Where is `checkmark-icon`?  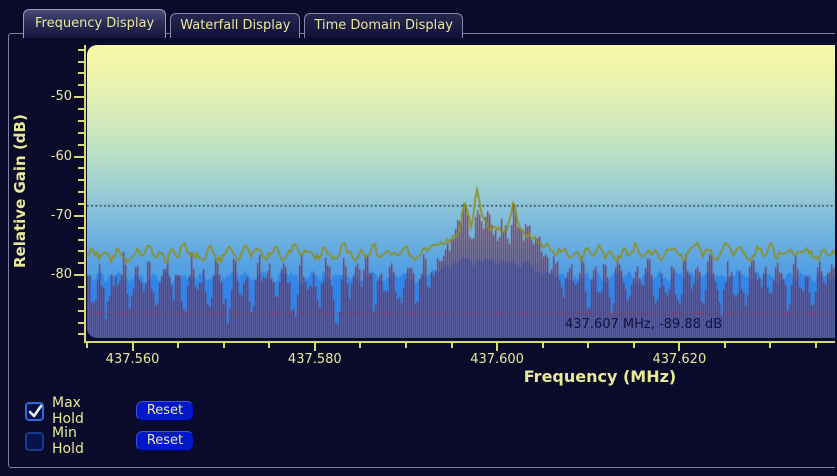 checkmark-icon is located at coordinates (35, 410).